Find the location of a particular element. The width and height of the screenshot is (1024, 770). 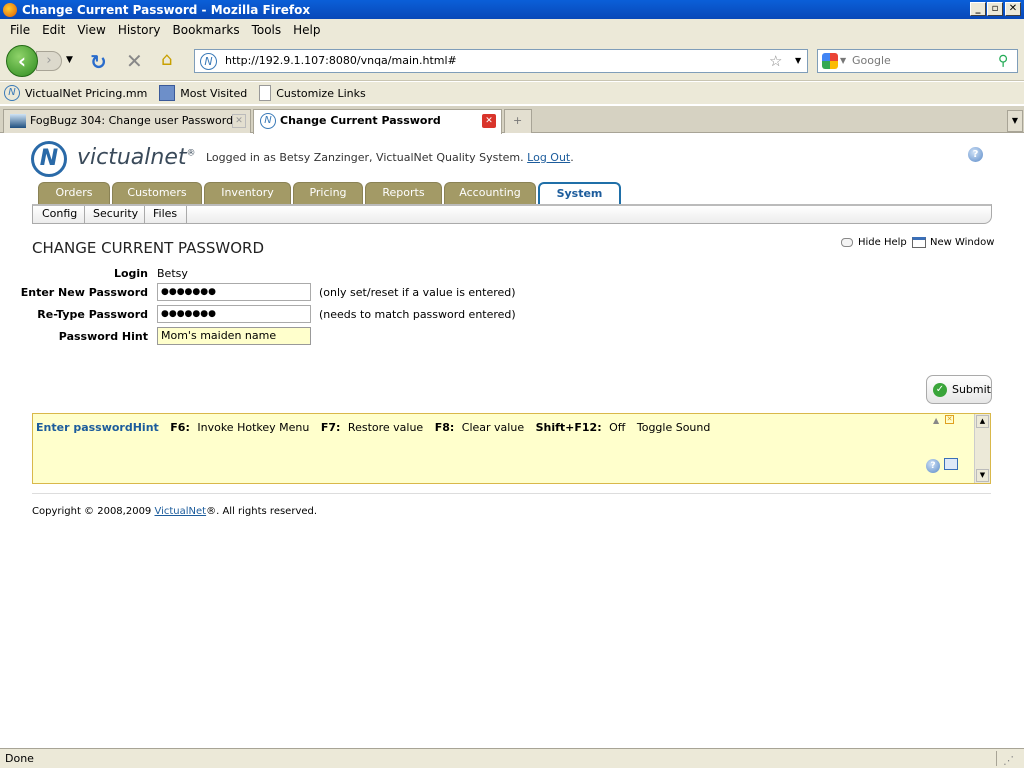

help-shift-f12-text: Toggle Sound is located at coordinates (673, 427).